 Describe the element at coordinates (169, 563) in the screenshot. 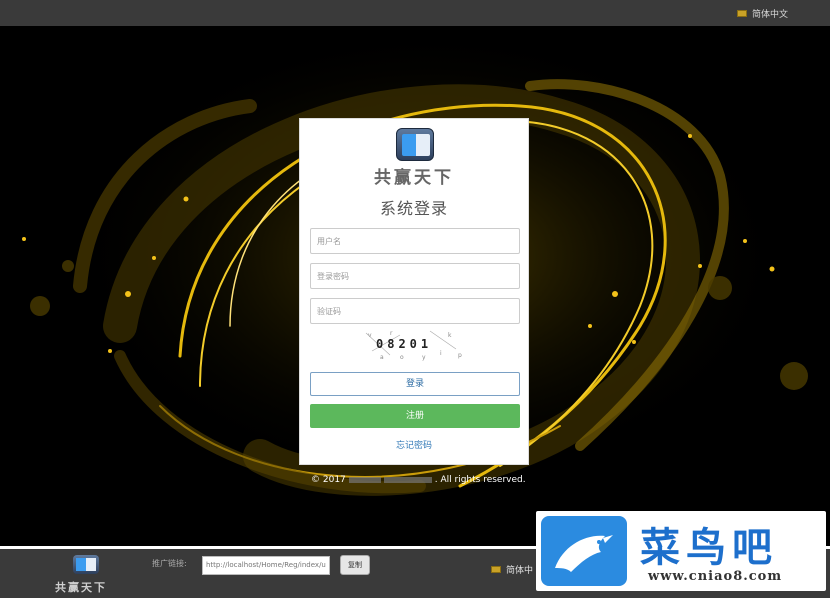

I see `promo-label: 推广链接:` at that location.